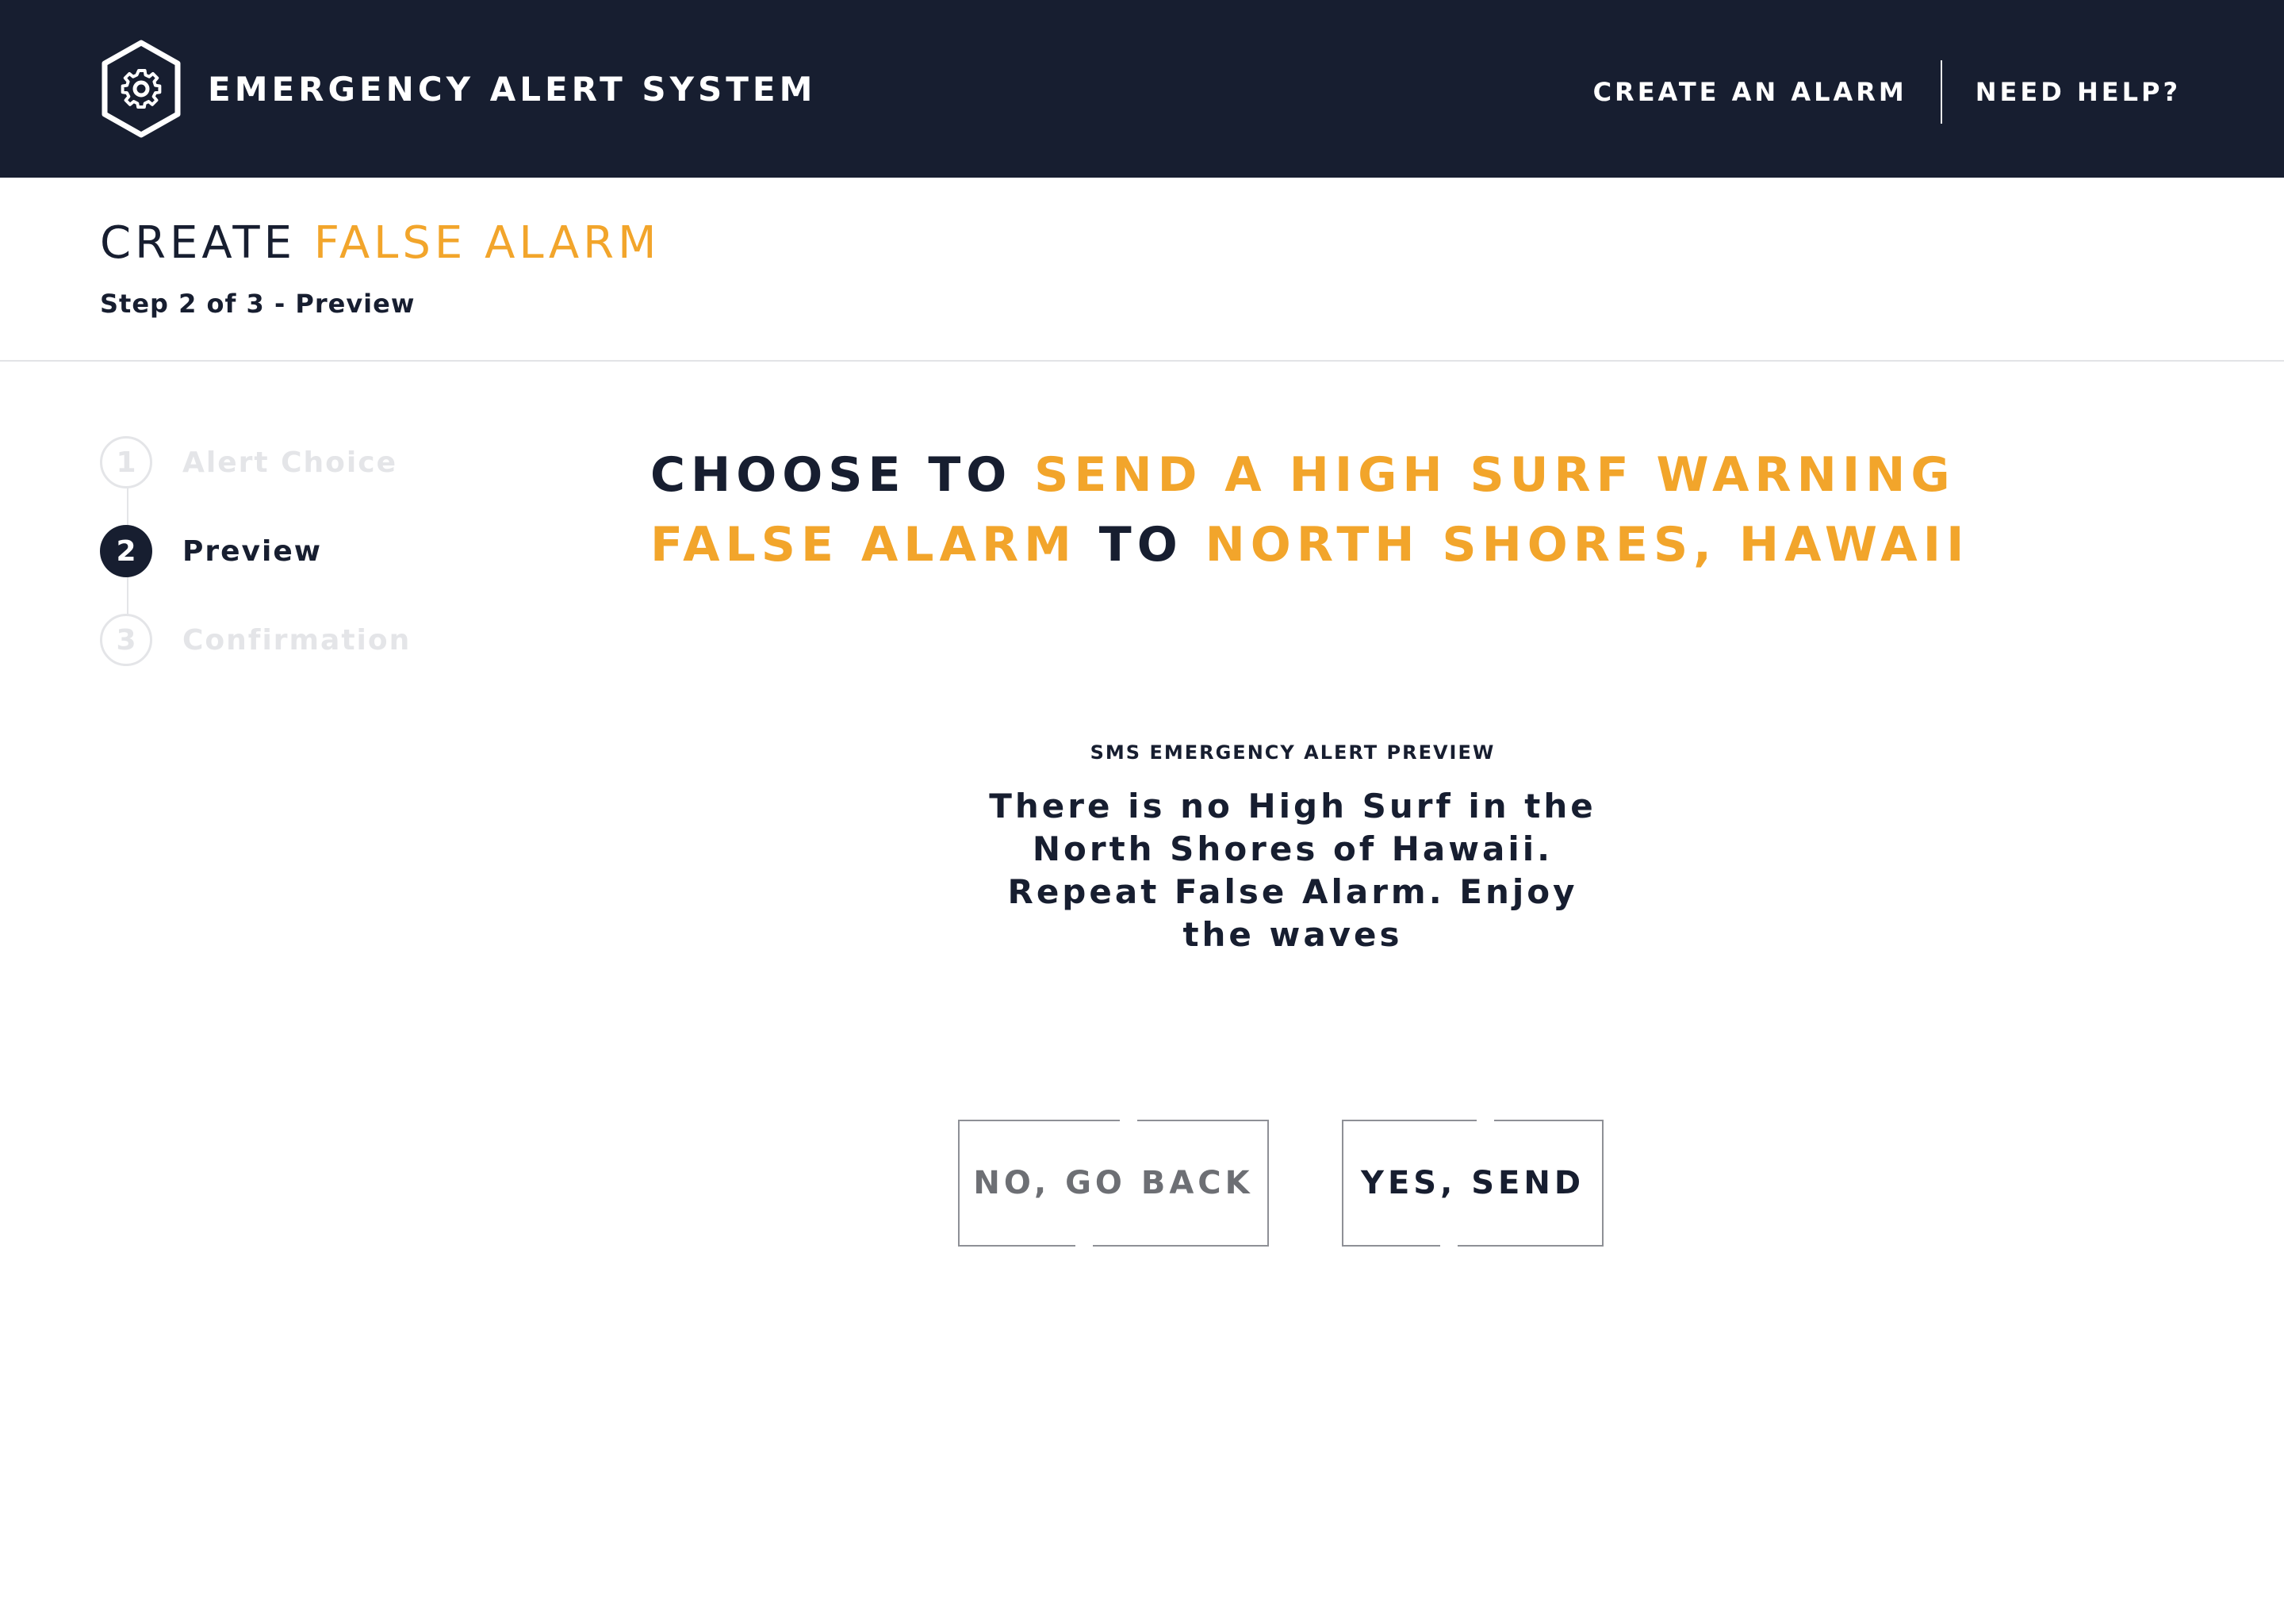 Image resolution: width=2284 pixels, height=1624 pixels. Describe the element at coordinates (863, 545) in the screenshot. I see `headline-part-false-alarm: FALSE ALARM` at that location.